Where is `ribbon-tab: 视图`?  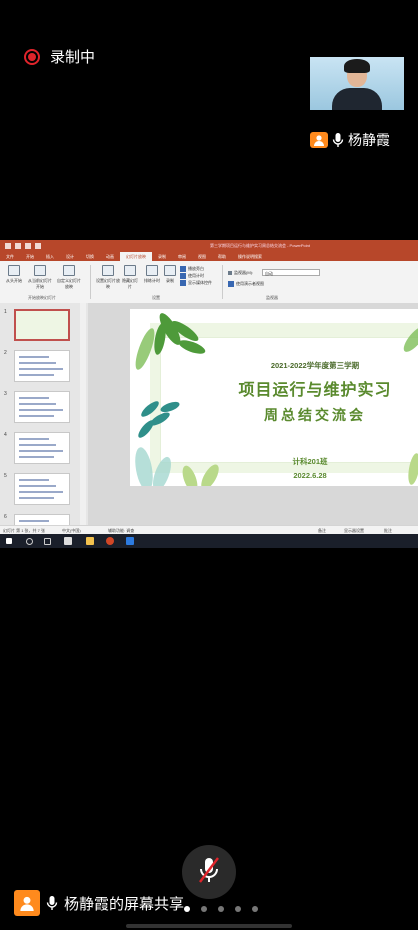 ribbon-tab: 视图 is located at coordinates (202, 256).